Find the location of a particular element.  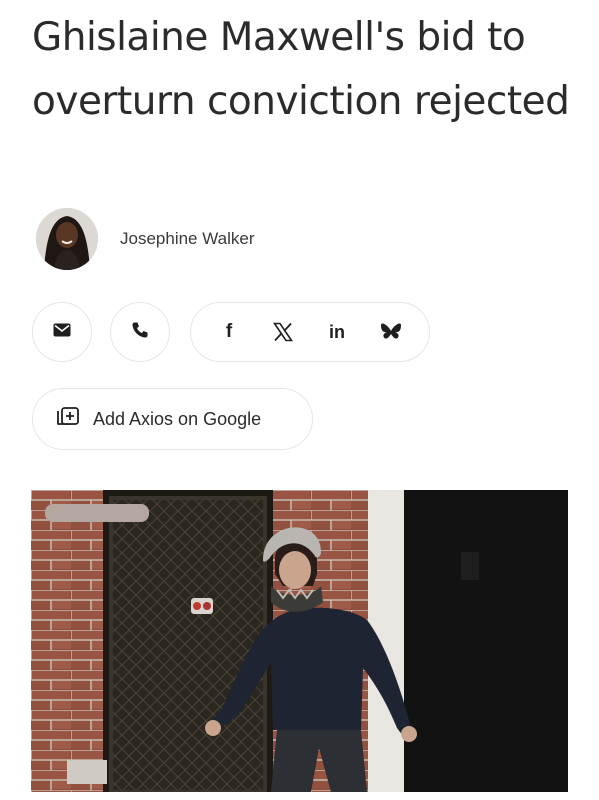

linkedin-icon: in is located at coordinates (337, 332).